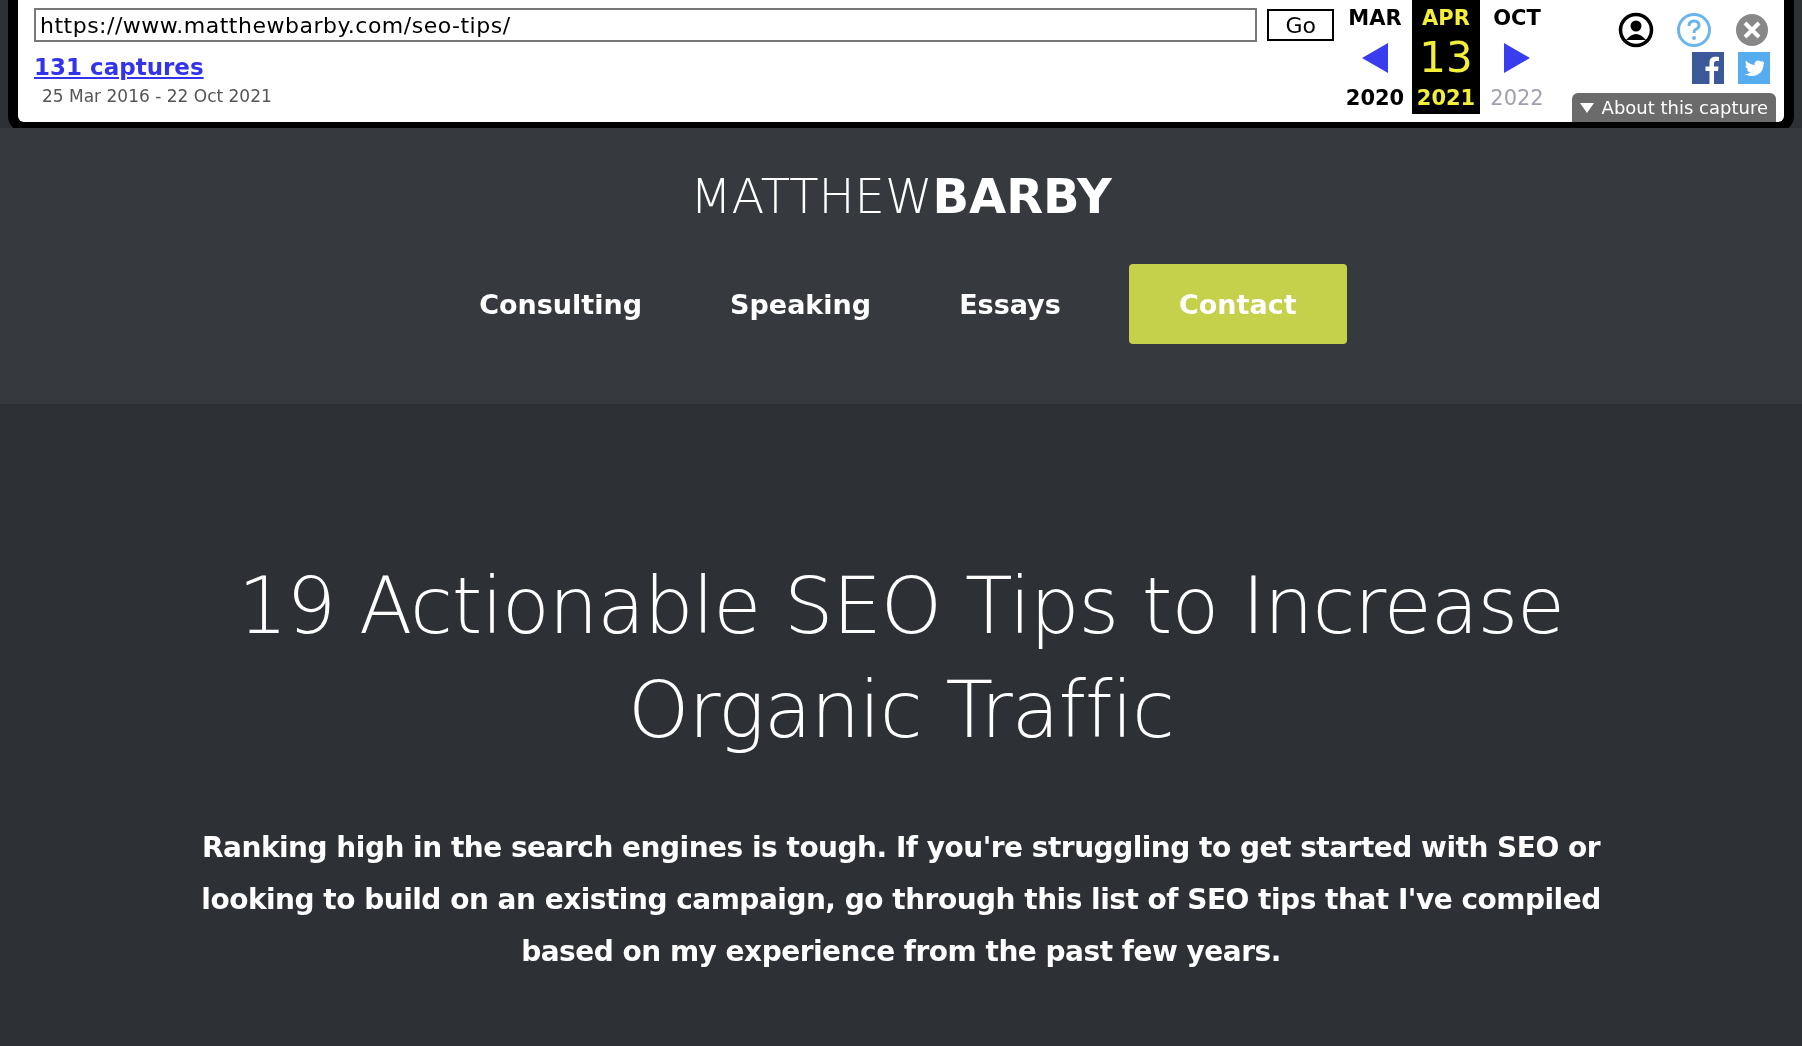 The width and height of the screenshot is (1802, 1046). I want to click on previous-arrow-icon, so click(1375, 58).